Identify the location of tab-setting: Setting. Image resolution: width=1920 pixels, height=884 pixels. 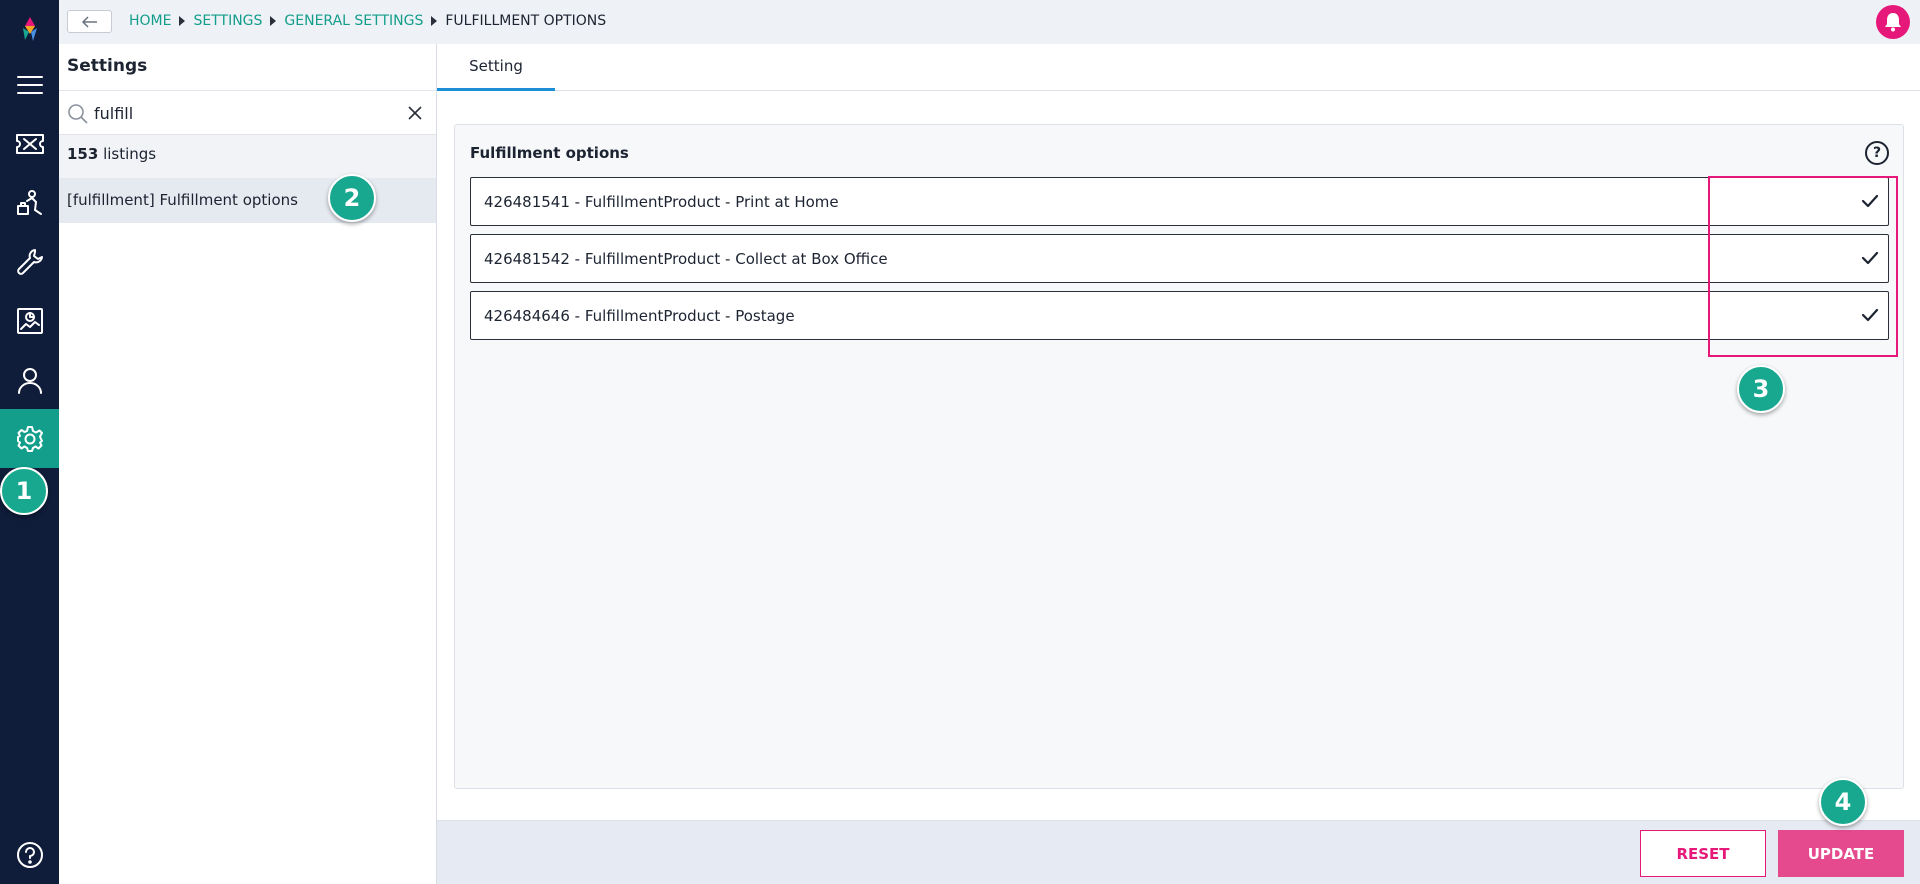
(496, 67).